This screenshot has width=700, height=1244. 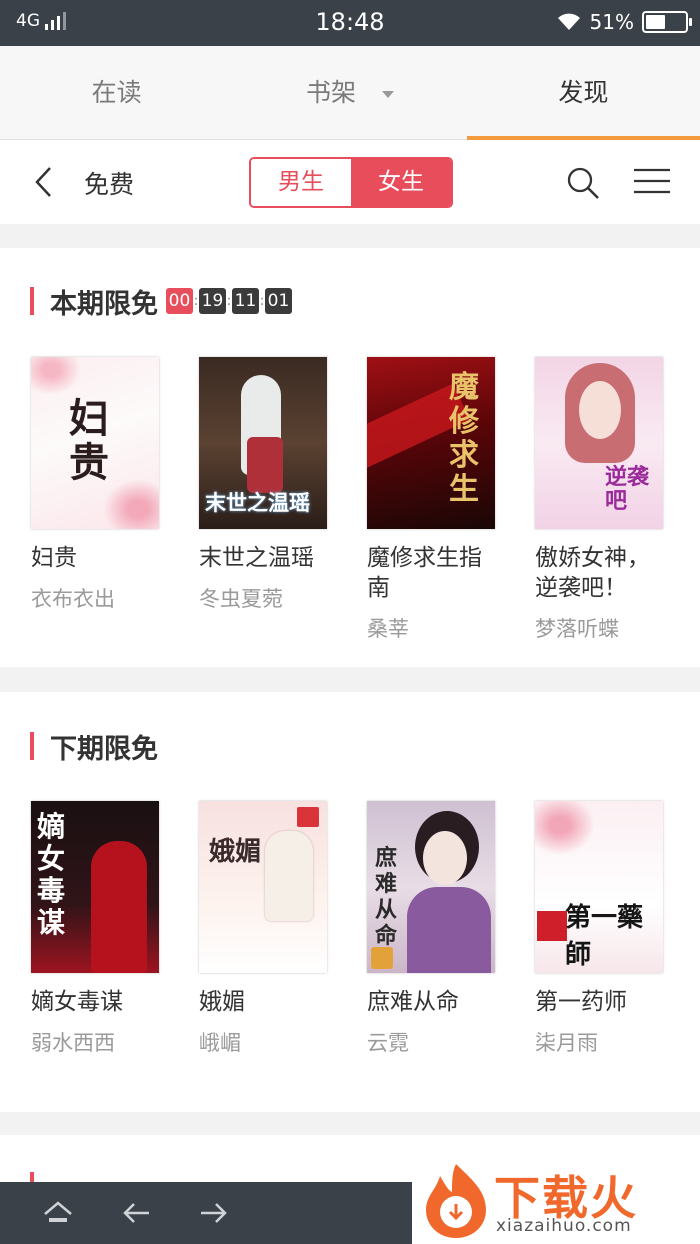 What do you see at coordinates (58, 1213) in the screenshot?
I see `home-icon` at bounding box center [58, 1213].